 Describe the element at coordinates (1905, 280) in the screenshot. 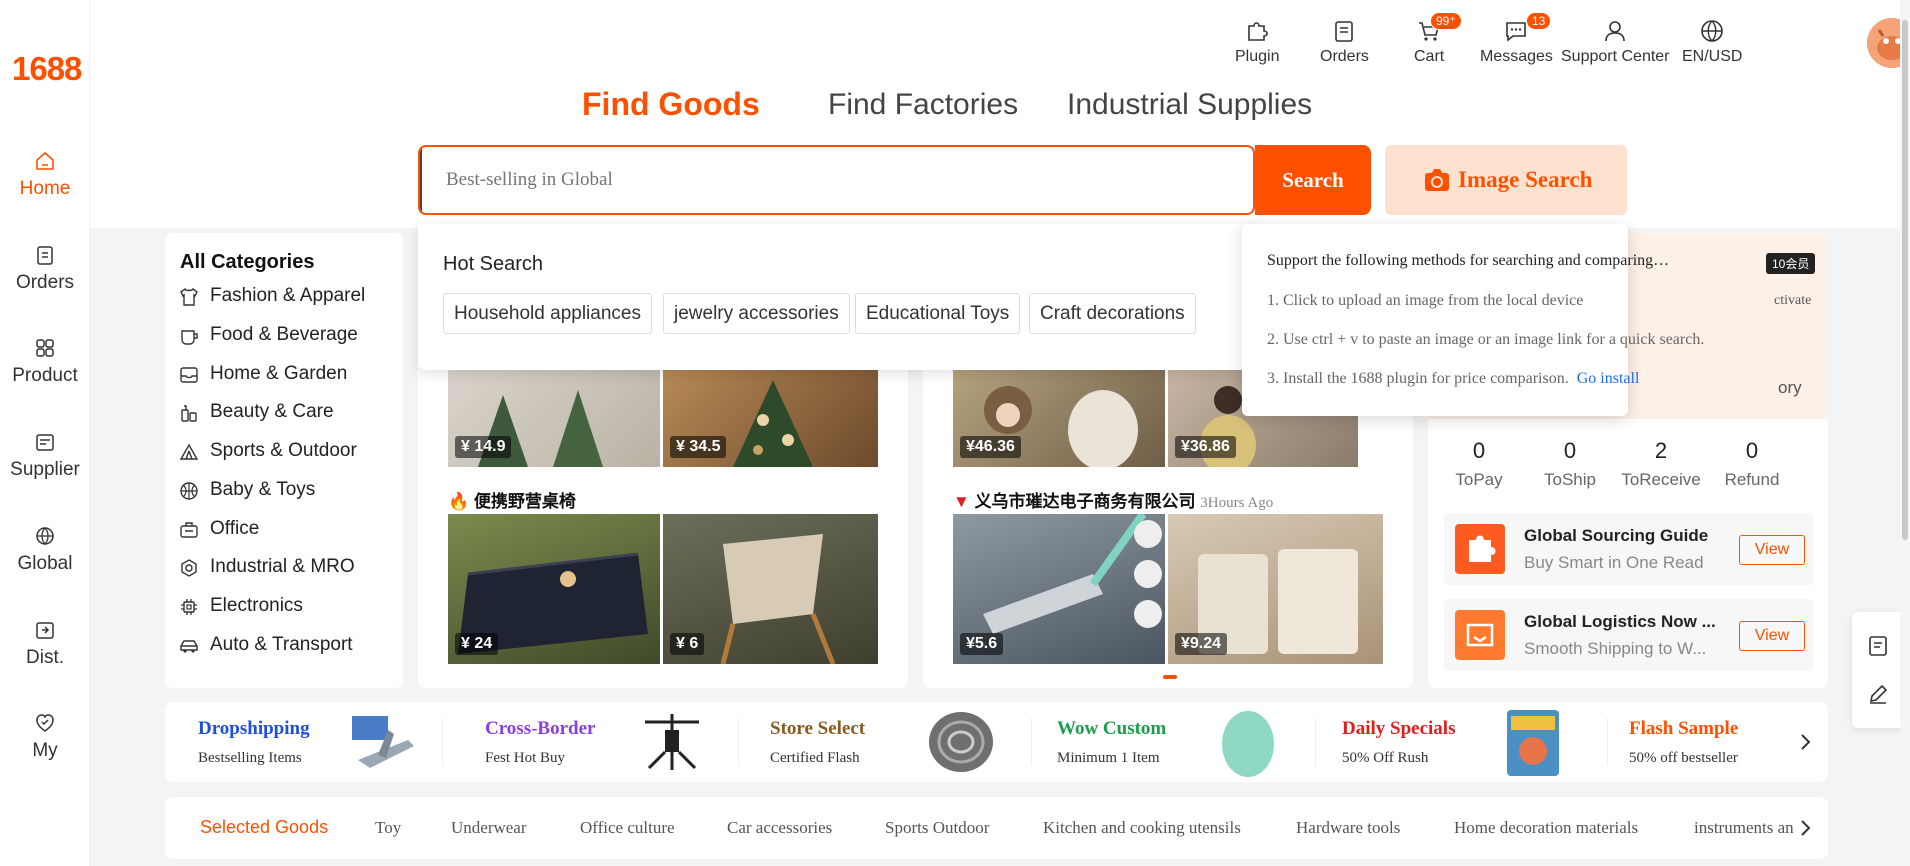

I see `scrollbar-thumb` at that location.